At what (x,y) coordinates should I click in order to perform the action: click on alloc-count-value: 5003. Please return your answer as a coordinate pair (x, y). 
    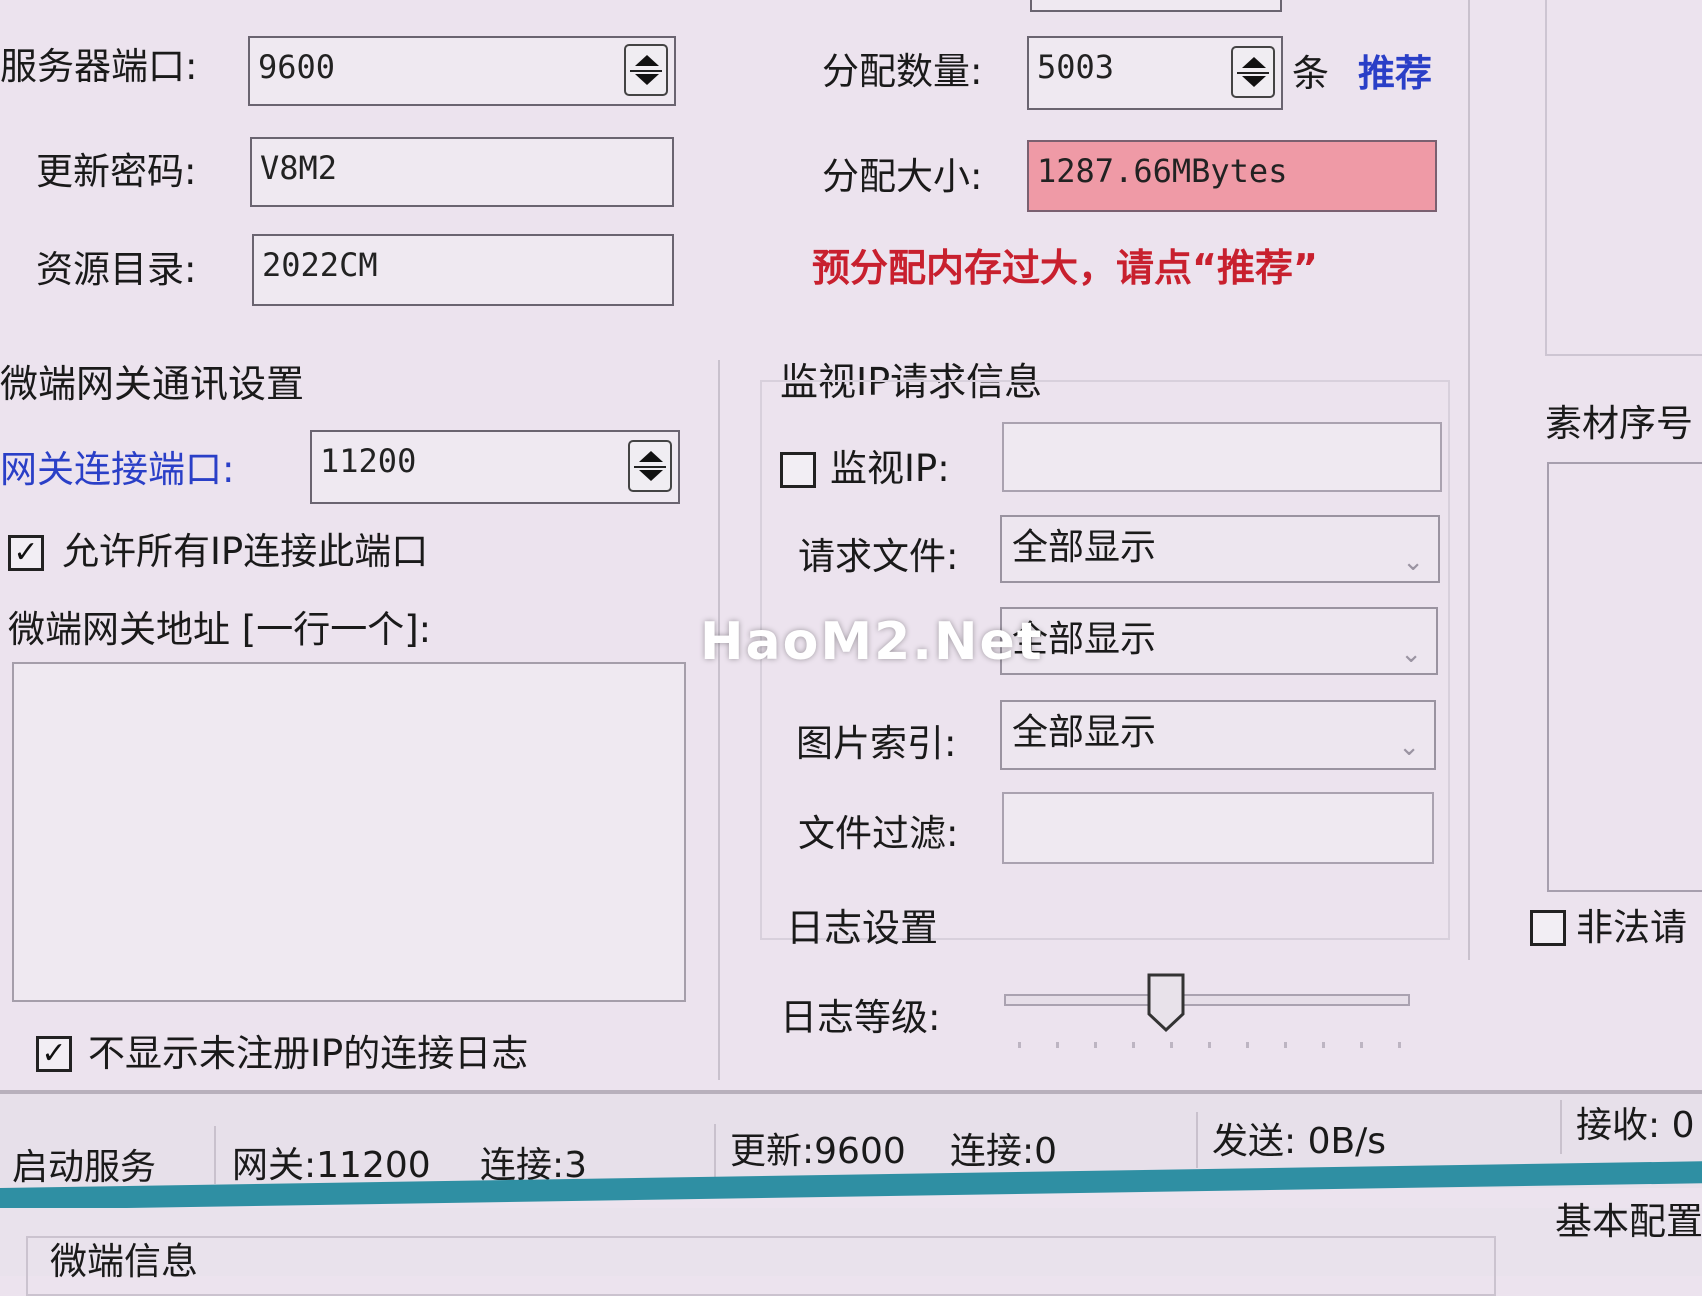
    Looking at the image, I should click on (1076, 67).